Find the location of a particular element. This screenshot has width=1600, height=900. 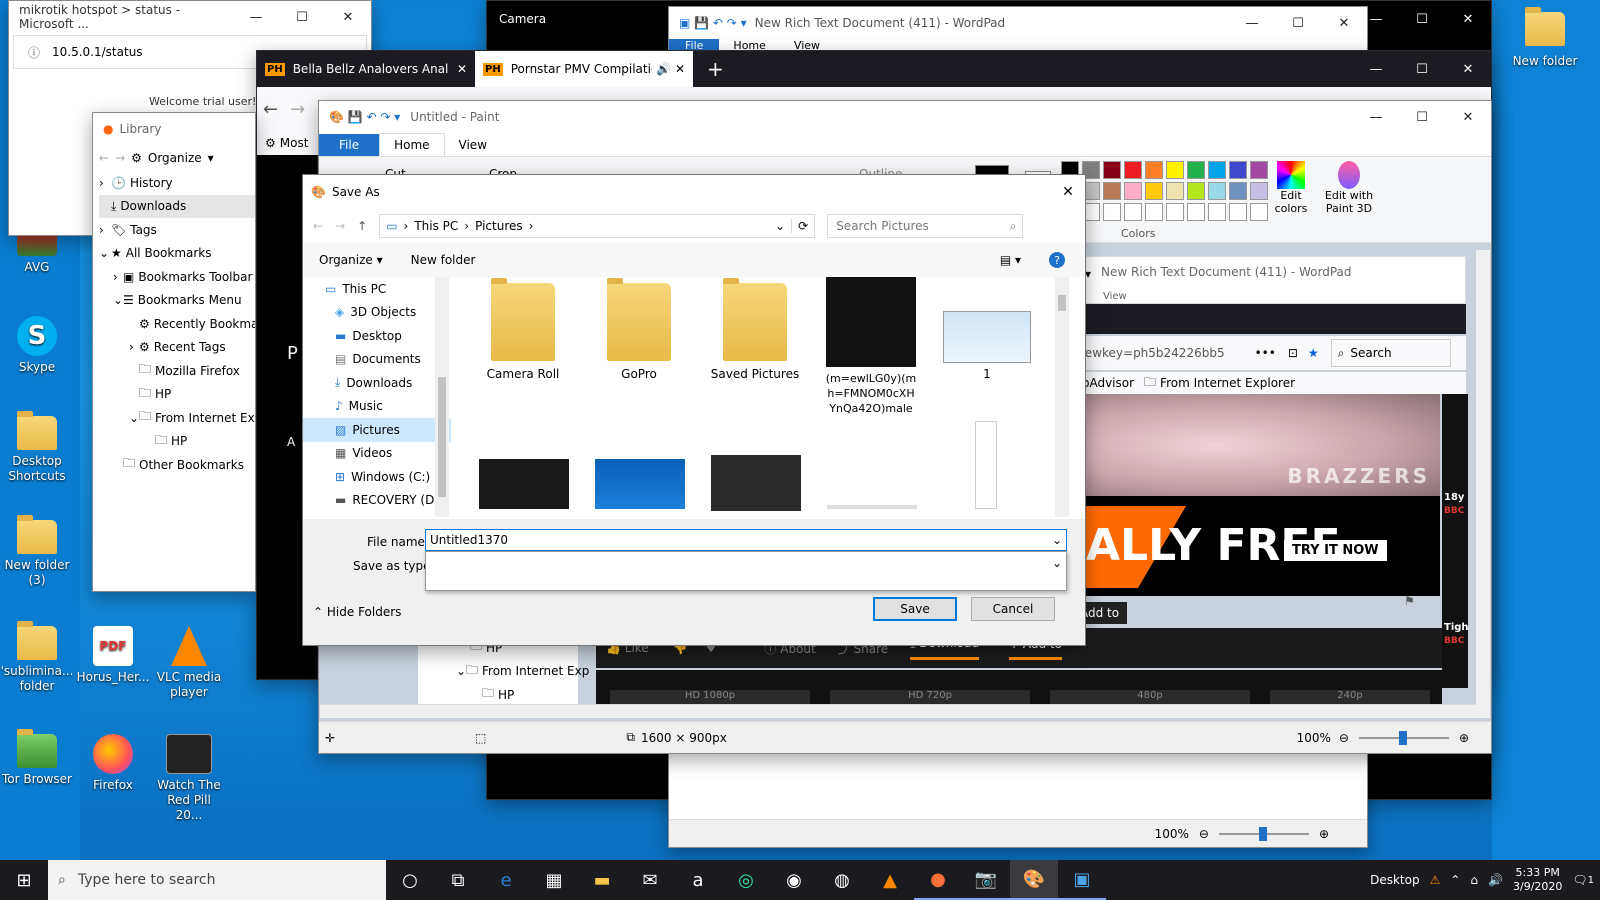

camera-close-button: ✕ is located at coordinates (1468, 19).